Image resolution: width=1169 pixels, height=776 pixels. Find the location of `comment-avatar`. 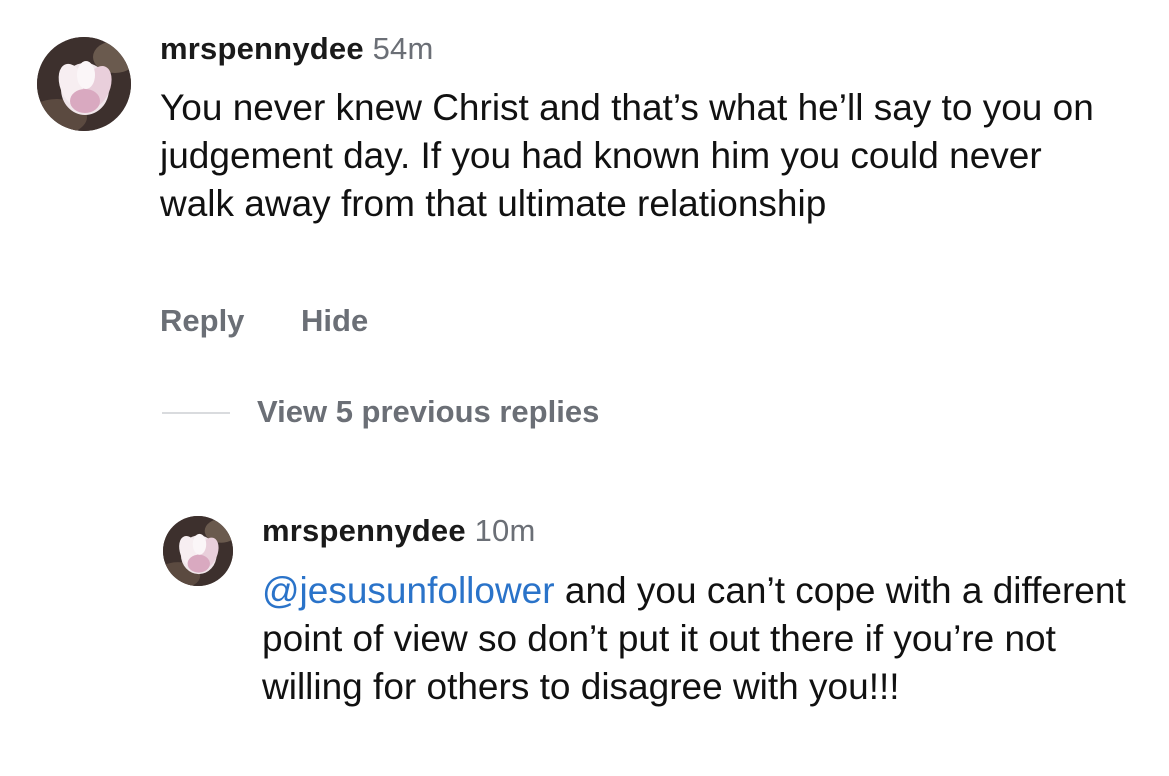

comment-avatar is located at coordinates (84, 84).